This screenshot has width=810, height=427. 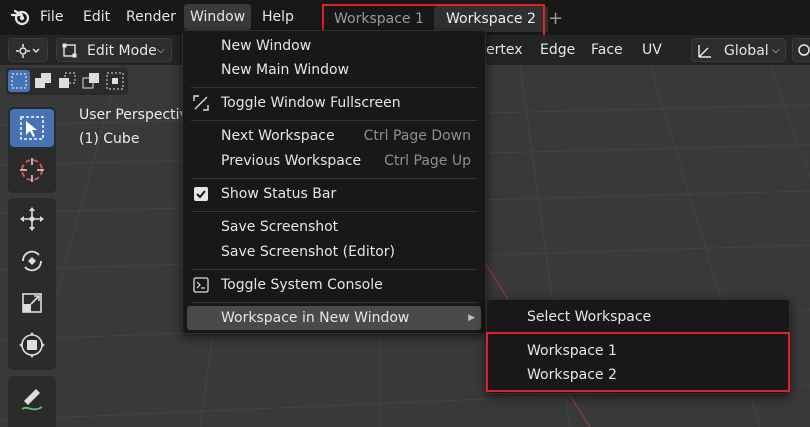 I want to click on checkbox-checked-icon, so click(x=201, y=194).